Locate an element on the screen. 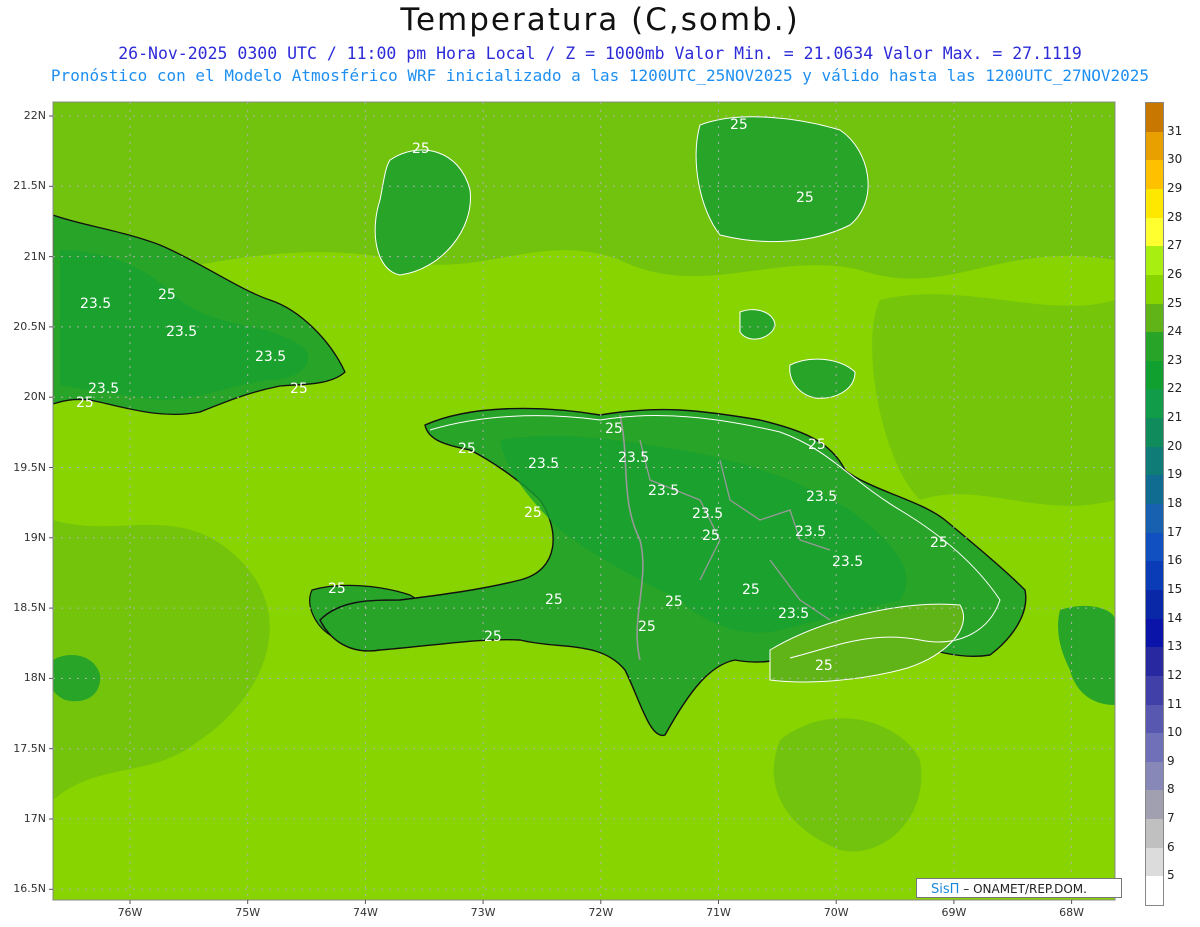 Image resolution: width=1200 pixels, height=927 pixels. lon-label: 76W is located at coordinates (130, 912).